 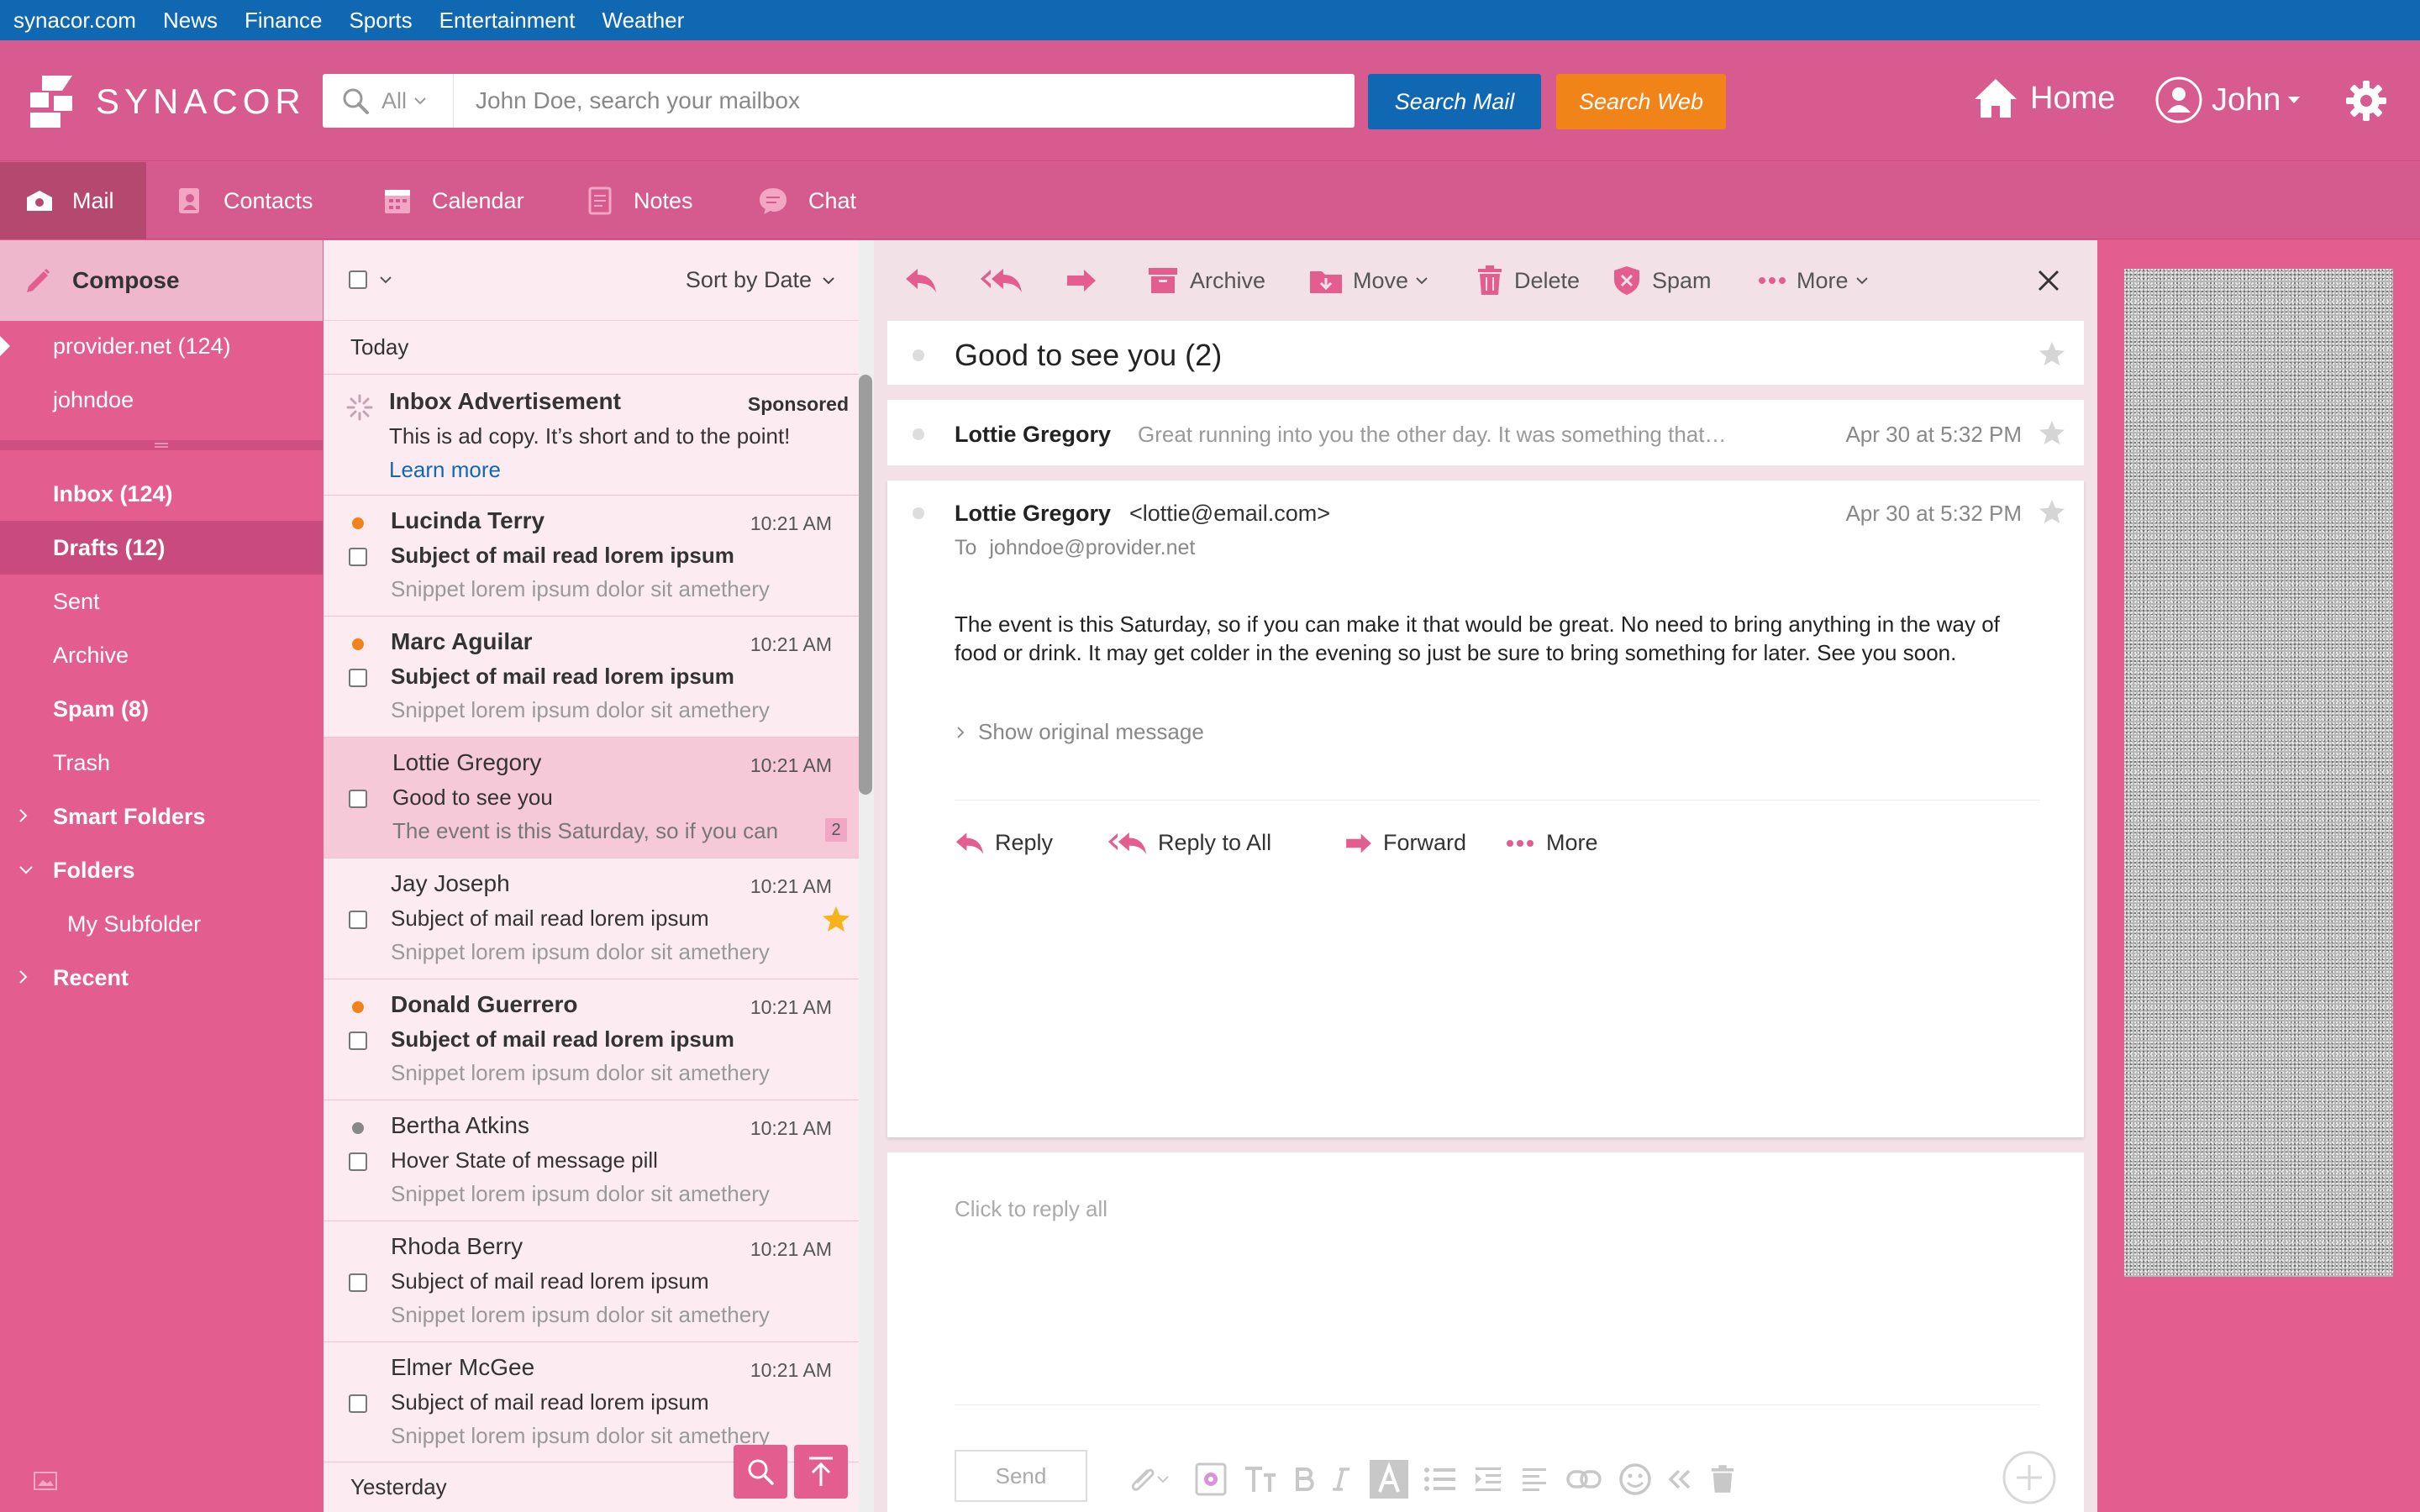 What do you see at coordinates (1004, 843) in the screenshot?
I see `reply-button: Reply` at bounding box center [1004, 843].